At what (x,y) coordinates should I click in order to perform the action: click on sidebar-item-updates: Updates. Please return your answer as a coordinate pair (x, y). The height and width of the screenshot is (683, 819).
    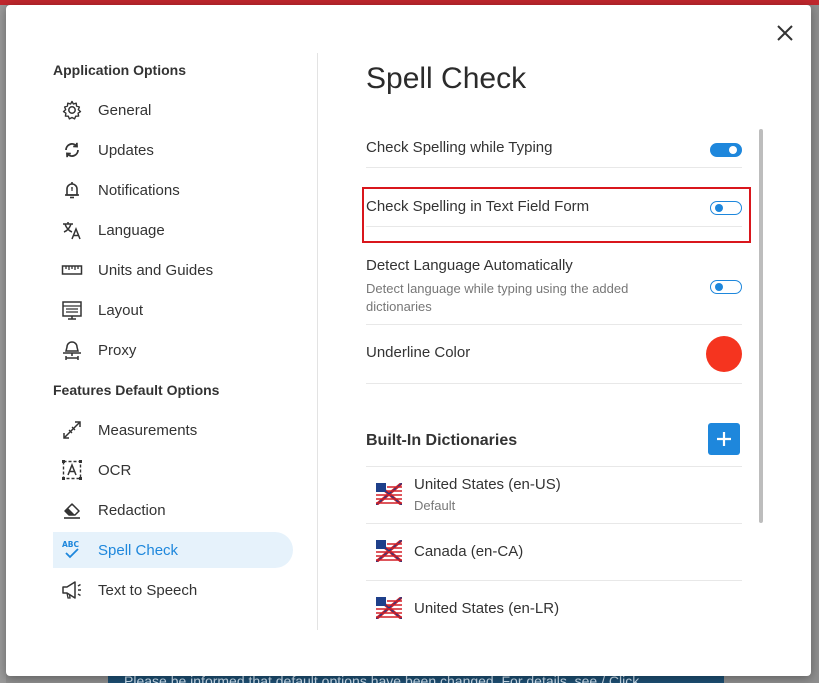
    Looking at the image, I should click on (173, 150).